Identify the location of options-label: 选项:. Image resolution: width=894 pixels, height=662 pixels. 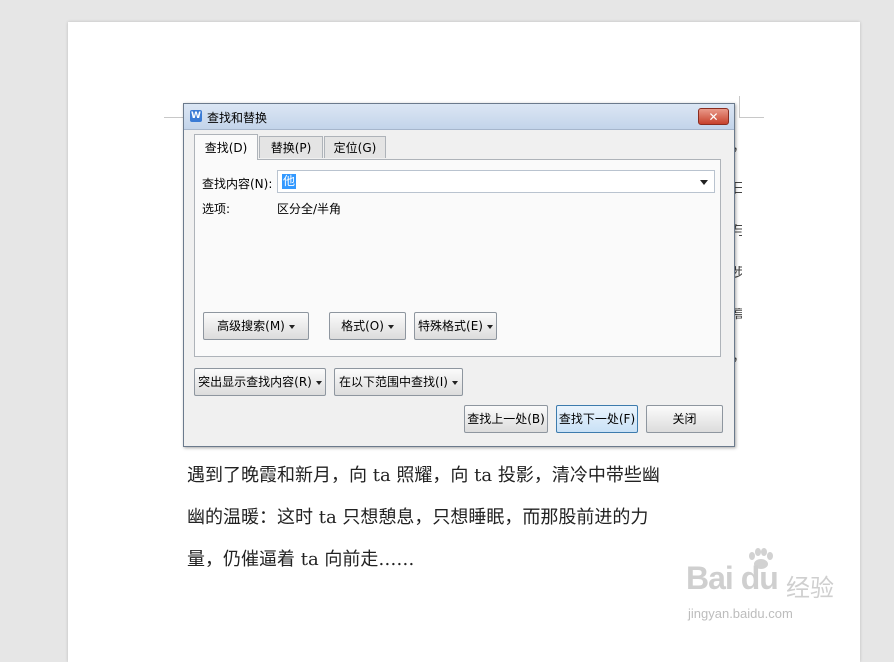
(216, 209).